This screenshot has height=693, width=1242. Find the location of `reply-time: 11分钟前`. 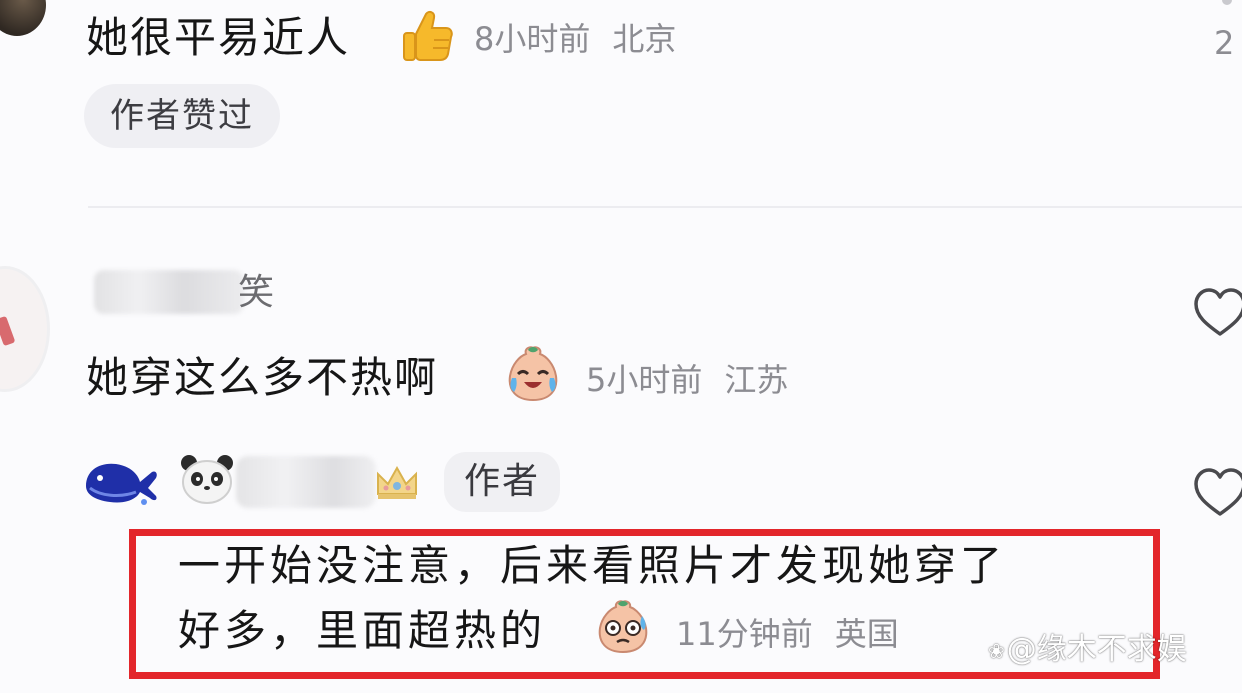

reply-time: 11分钟前 is located at coordinates (744, 634).